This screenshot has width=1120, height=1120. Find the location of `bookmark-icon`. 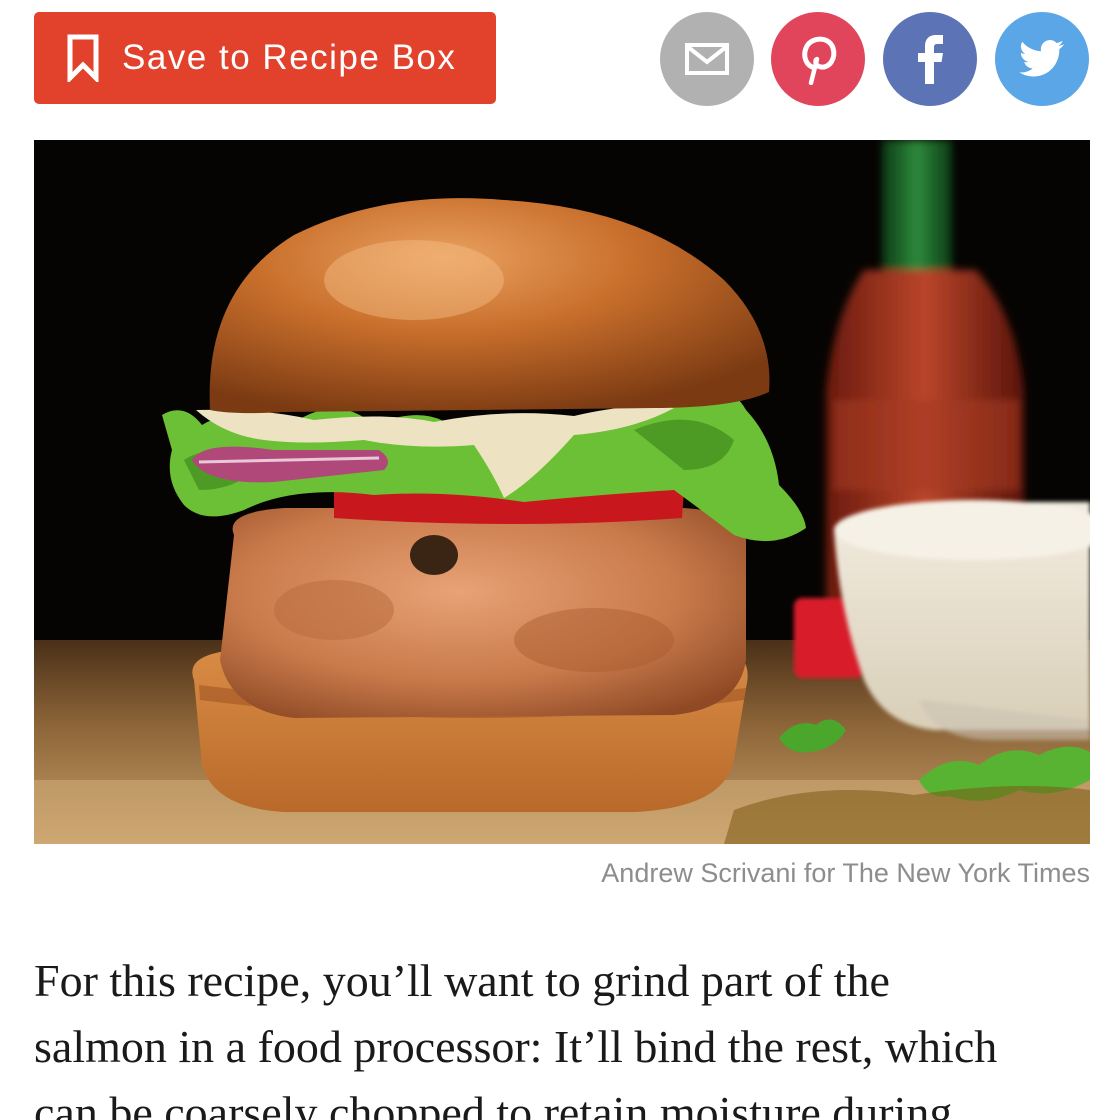

bookmark-icon is located at coordinates (83, 58).